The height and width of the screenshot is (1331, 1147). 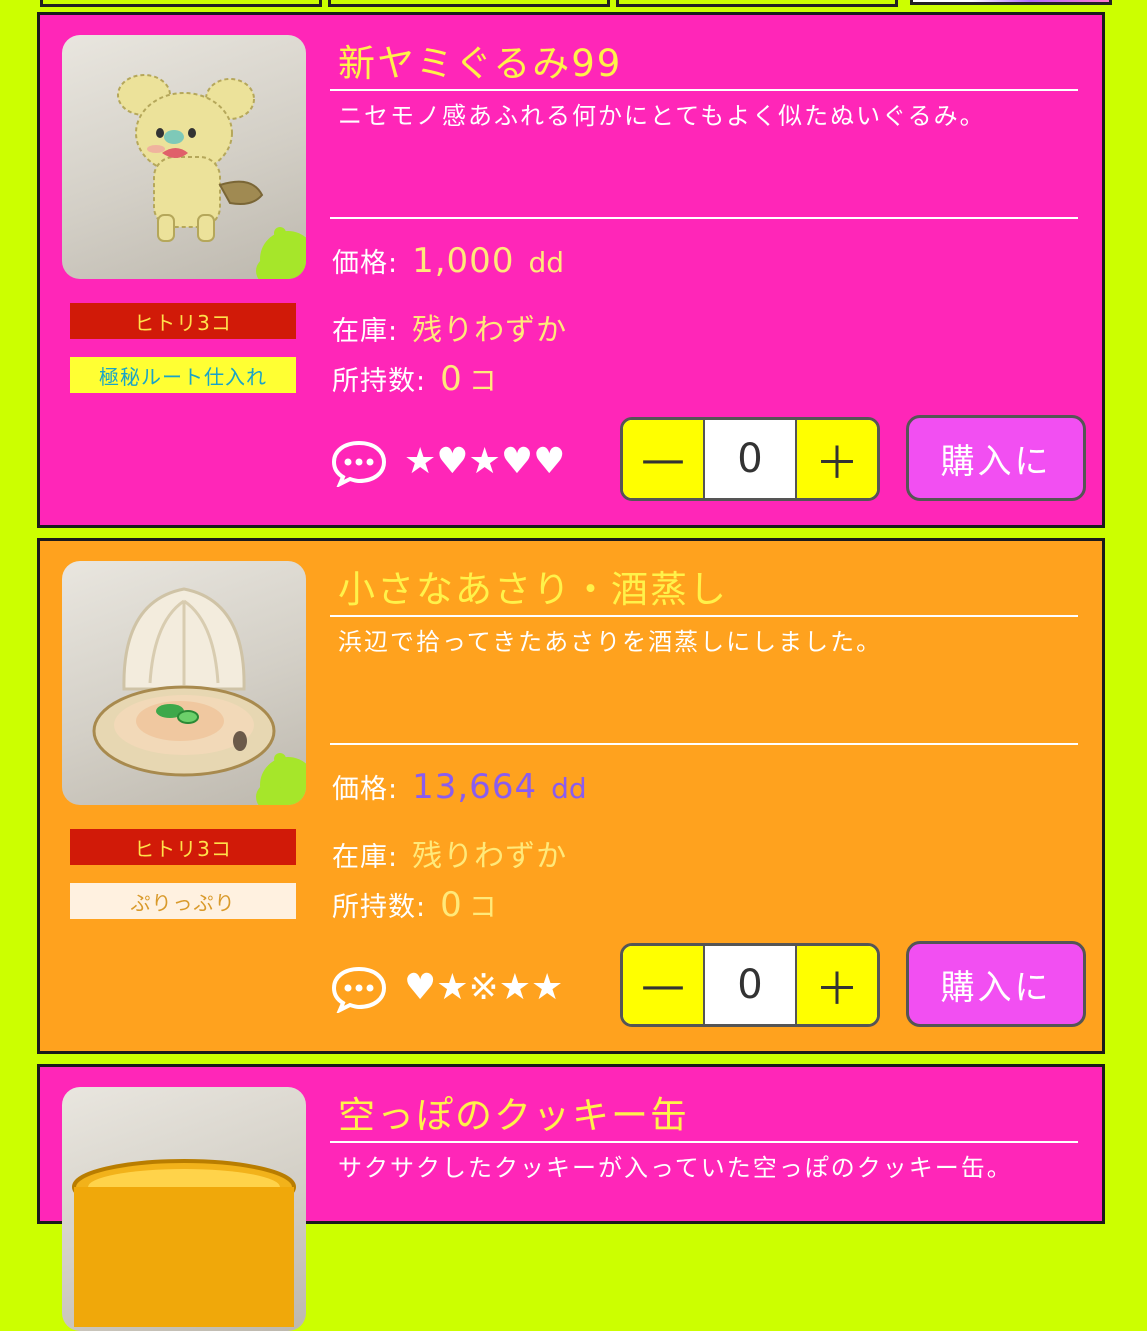 What do you see at coordinates (513, 1115) in the screenshot?
I see `product-title: 空っぽのクッキー缶` at bounding box center [513, 1115].